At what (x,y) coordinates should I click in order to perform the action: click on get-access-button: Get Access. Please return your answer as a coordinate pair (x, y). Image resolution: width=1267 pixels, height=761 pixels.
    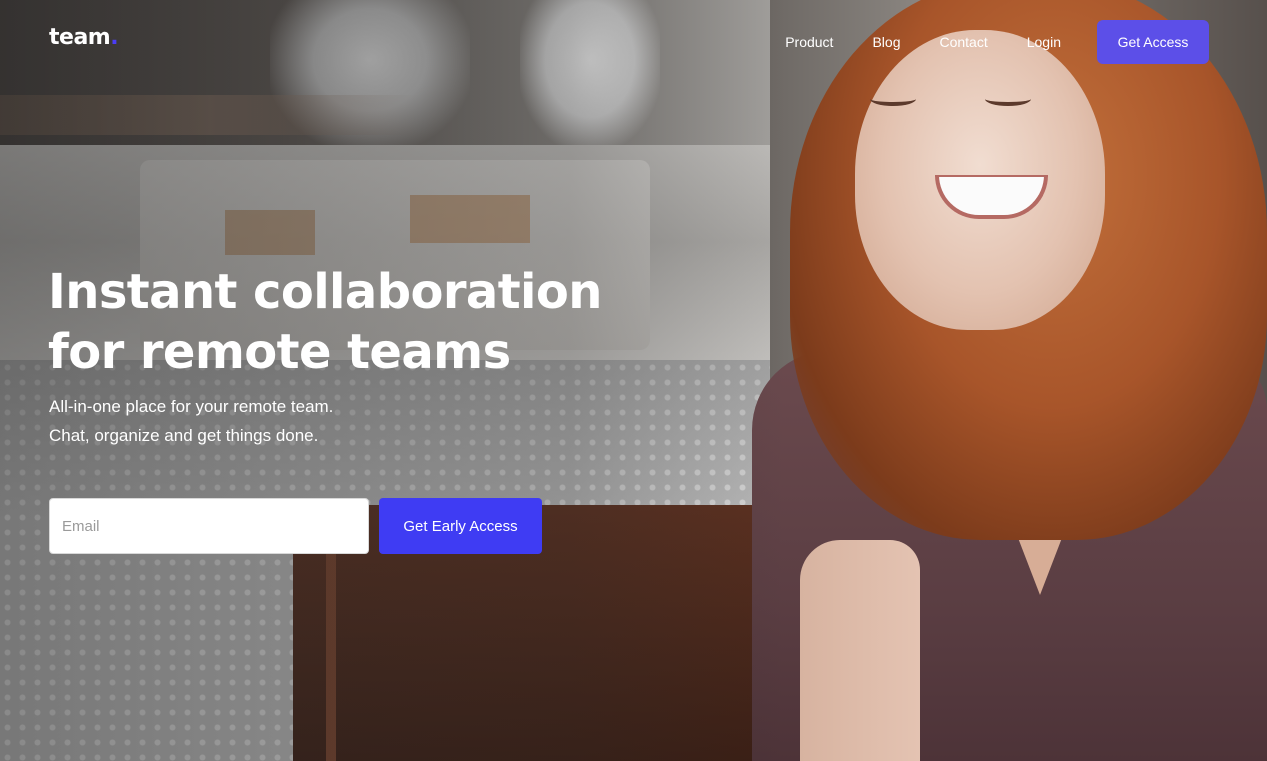
    Looking at the image, I should click on (1153, 42).